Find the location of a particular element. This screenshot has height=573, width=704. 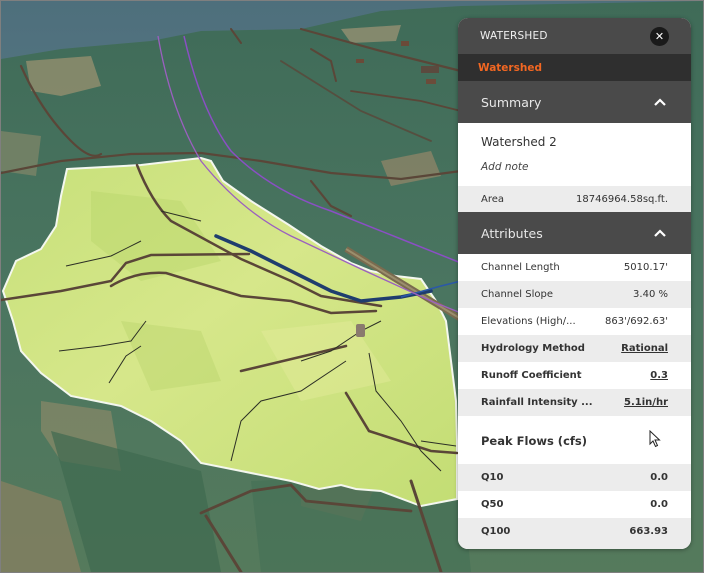

rainfall-intensity-row: Rainfall Intensity ... 5.1in/hr is located at coordinates (574, 402).